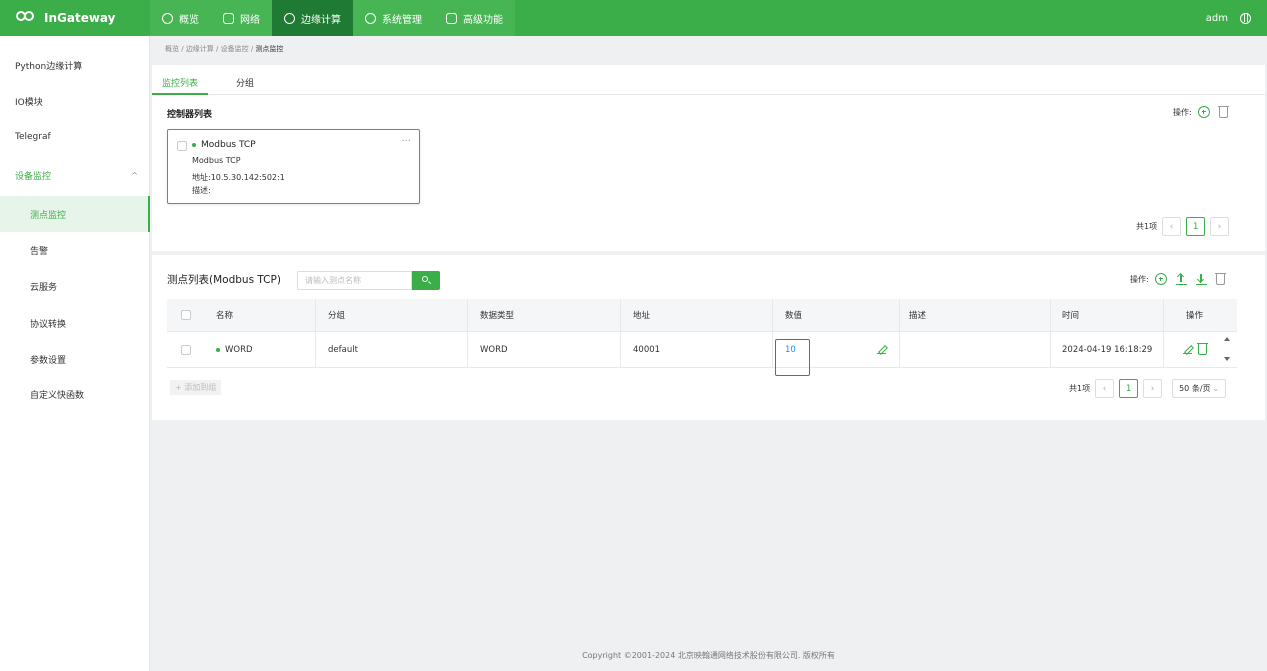  What do you see at coordinates (1223, 111) in the screenshot?
I see `delete-controller-icon` at bounding box center [1223, 111].